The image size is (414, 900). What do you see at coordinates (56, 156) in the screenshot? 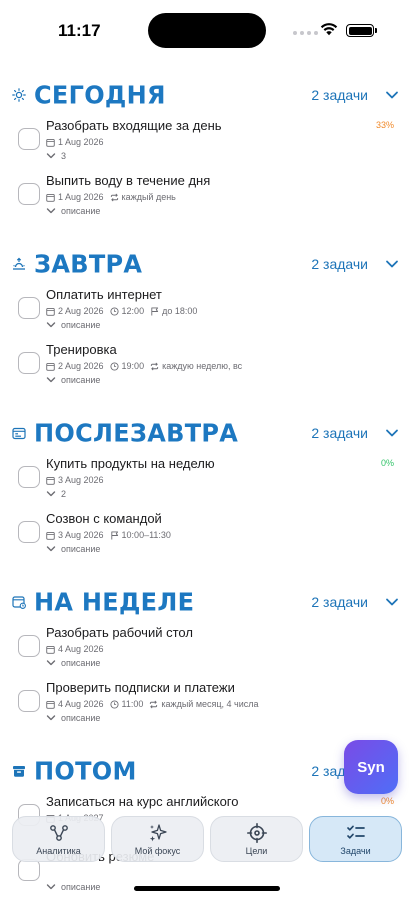
I see `task-expand-toggle: 3` at bounding box center [56, 156].